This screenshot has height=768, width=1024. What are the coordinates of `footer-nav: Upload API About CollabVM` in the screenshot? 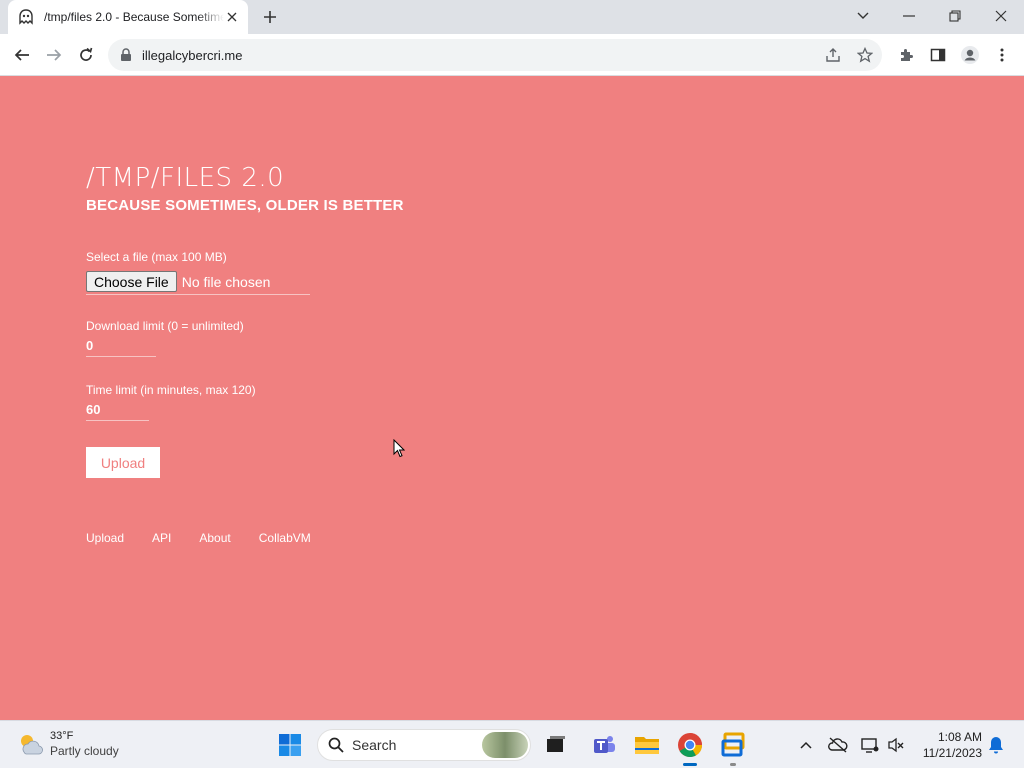 It's located at (212, 538).